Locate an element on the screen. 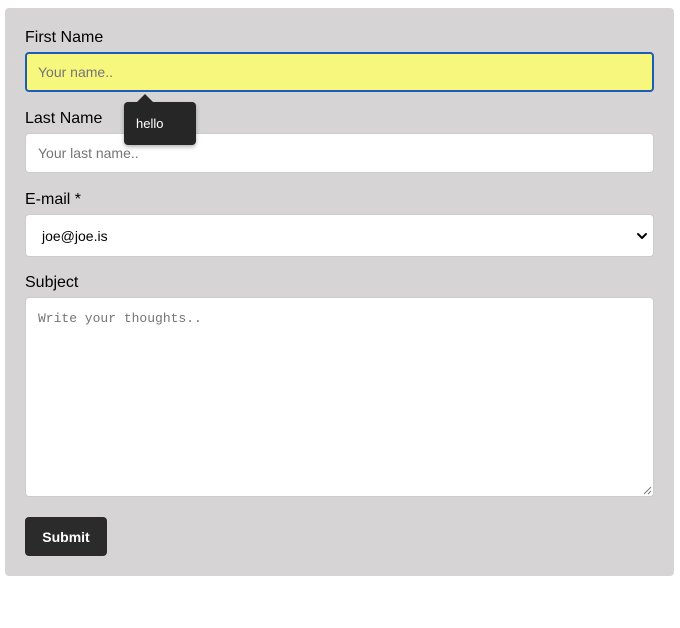 The image size is (680, 628). email-selected-value: joe@joe.is is located at coordinates (75, 236).